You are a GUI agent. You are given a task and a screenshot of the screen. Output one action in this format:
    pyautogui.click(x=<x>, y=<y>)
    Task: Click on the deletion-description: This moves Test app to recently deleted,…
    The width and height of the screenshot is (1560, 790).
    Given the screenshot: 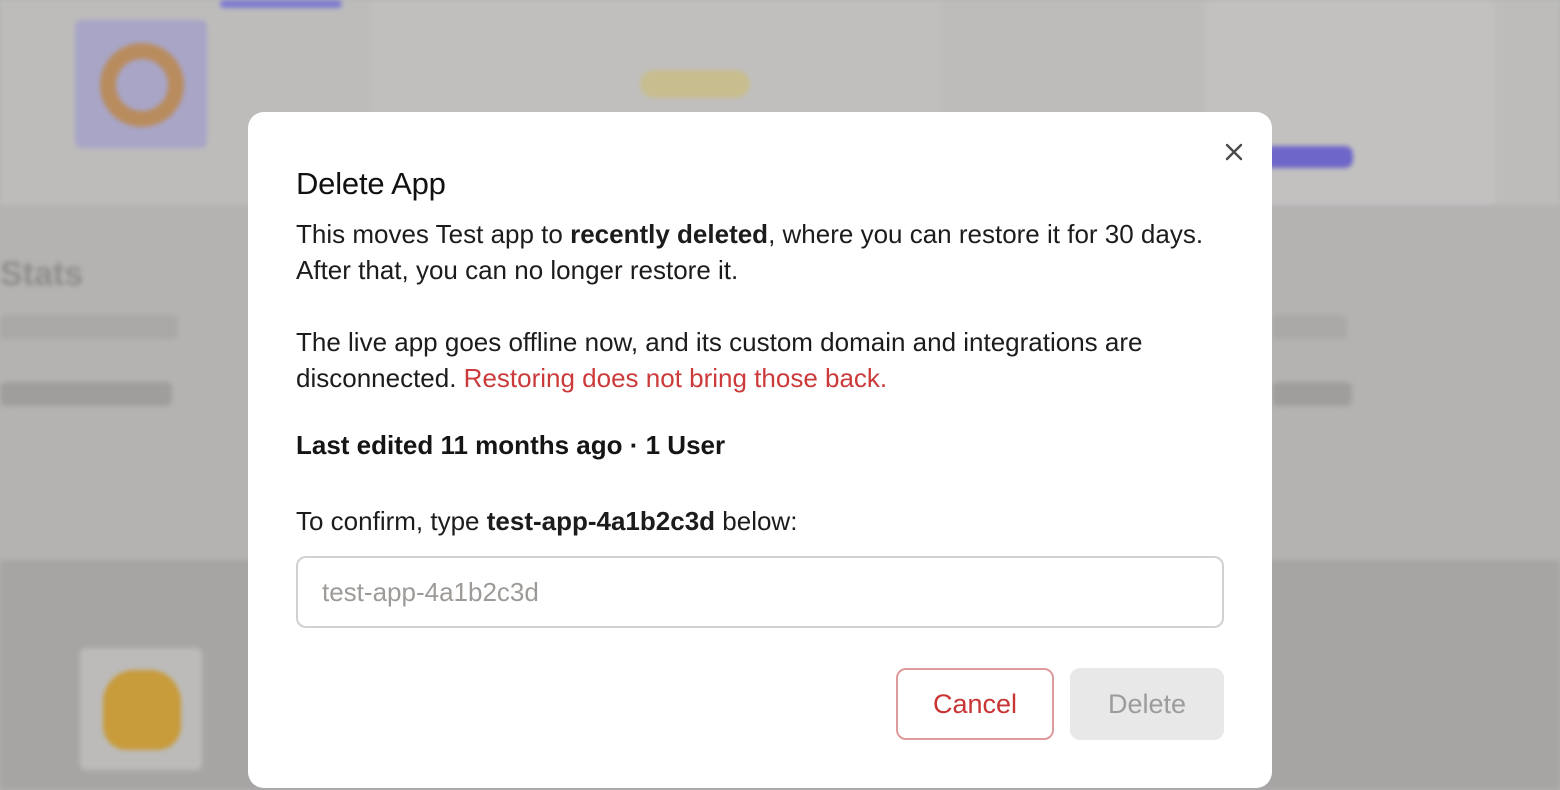 What is the action you would take?
    pyautogui.click(x=766, y=252)
    